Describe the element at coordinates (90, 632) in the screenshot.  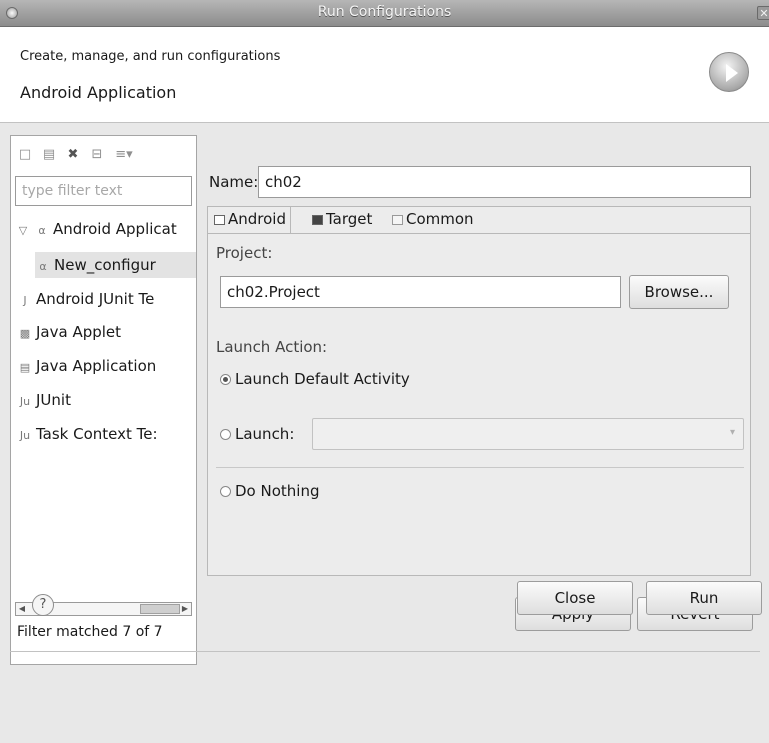
I see `filter-status: Filter matched 7 of 7` at that location.